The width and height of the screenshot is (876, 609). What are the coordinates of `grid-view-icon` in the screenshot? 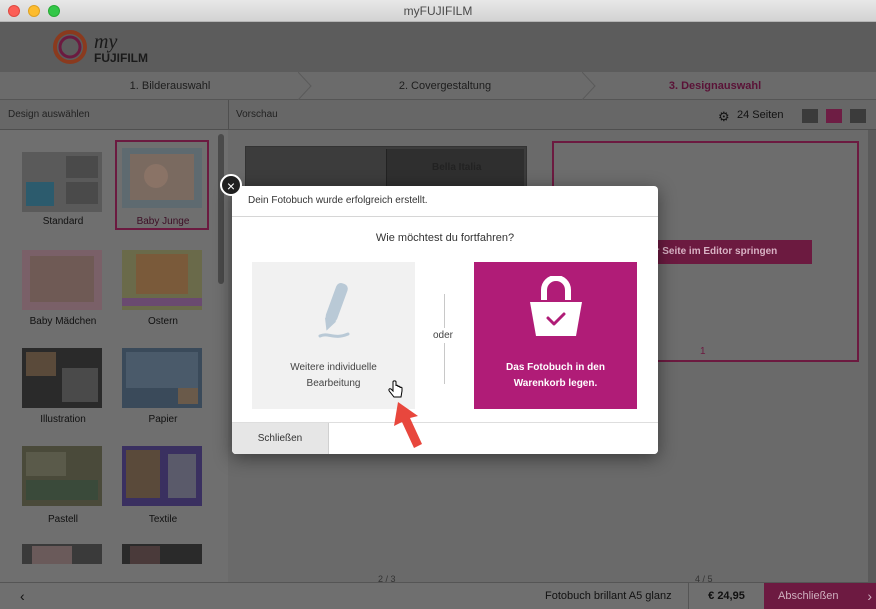 It's located at (834, 116).